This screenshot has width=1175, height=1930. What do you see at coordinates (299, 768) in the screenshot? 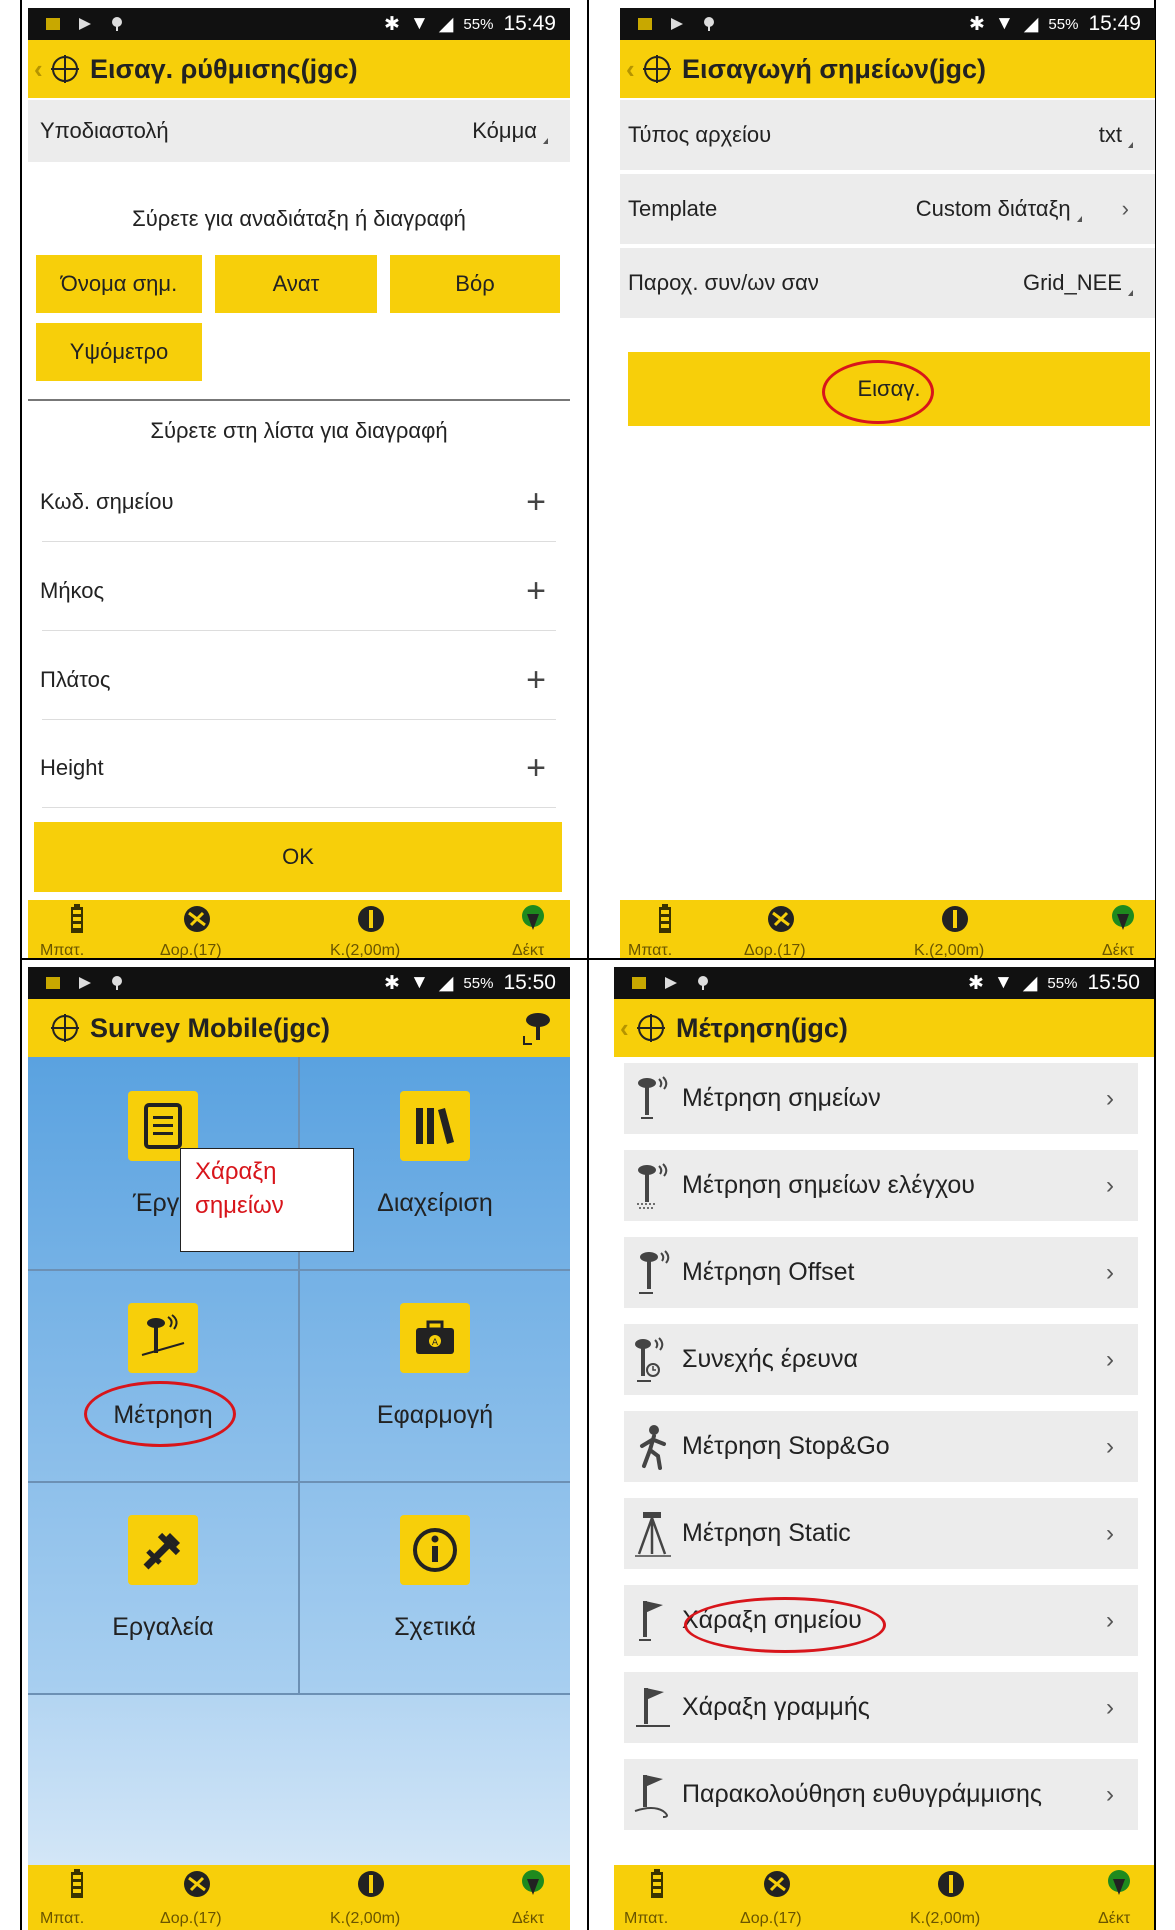
I see `available-field-row: Height +` at bounding box center [299, 768].